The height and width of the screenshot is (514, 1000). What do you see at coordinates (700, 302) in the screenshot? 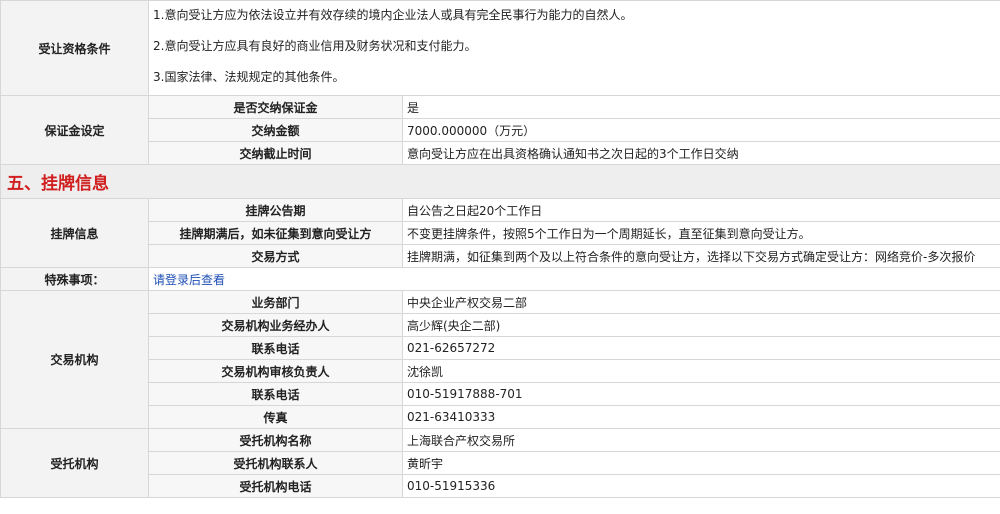
I see `exchange-value: 中央企业产权交易二部` at bounding box center [700, 302].